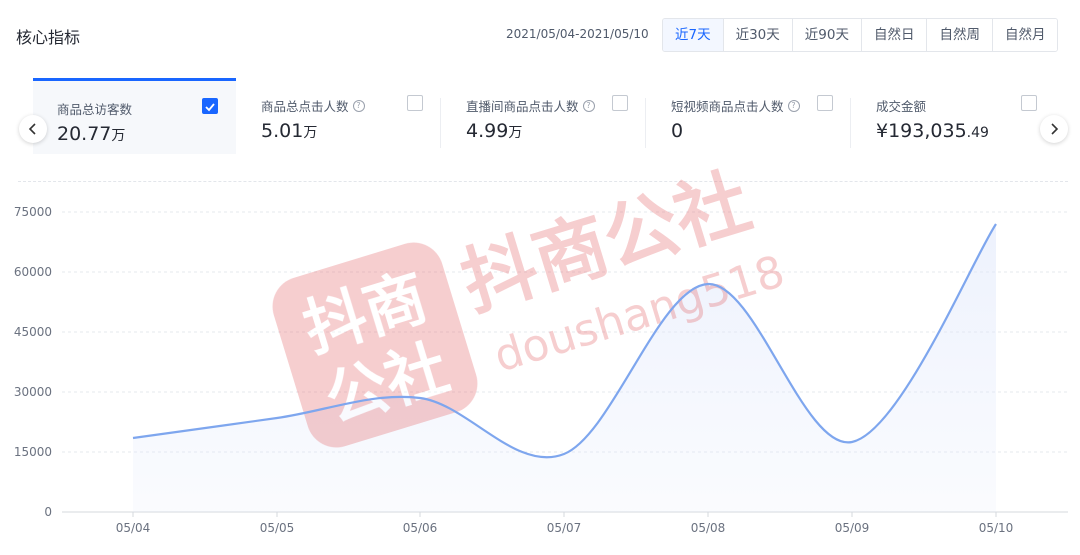 The width and height of the screenshot is (1080, 555). Describe the element at coordinates (33, 362) in the screenshot. I see `y-axis: 0 15000 30000 45000 60000 75000` at that location.